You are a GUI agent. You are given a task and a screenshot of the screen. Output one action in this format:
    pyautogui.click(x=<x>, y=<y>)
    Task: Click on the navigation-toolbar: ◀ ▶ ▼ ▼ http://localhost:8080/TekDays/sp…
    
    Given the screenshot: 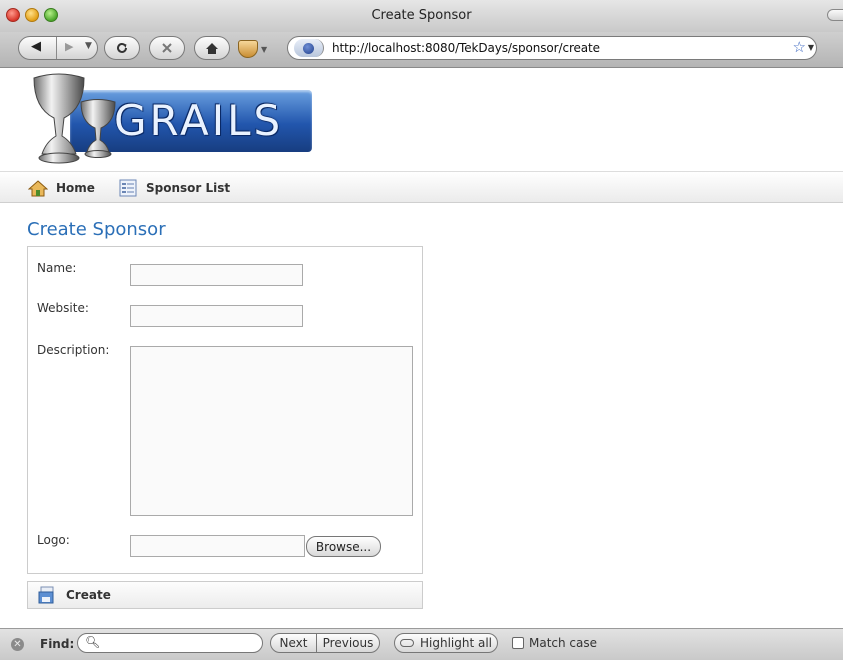 What is the action you would take?
    pyautogui.click(x=421, y=50)
    